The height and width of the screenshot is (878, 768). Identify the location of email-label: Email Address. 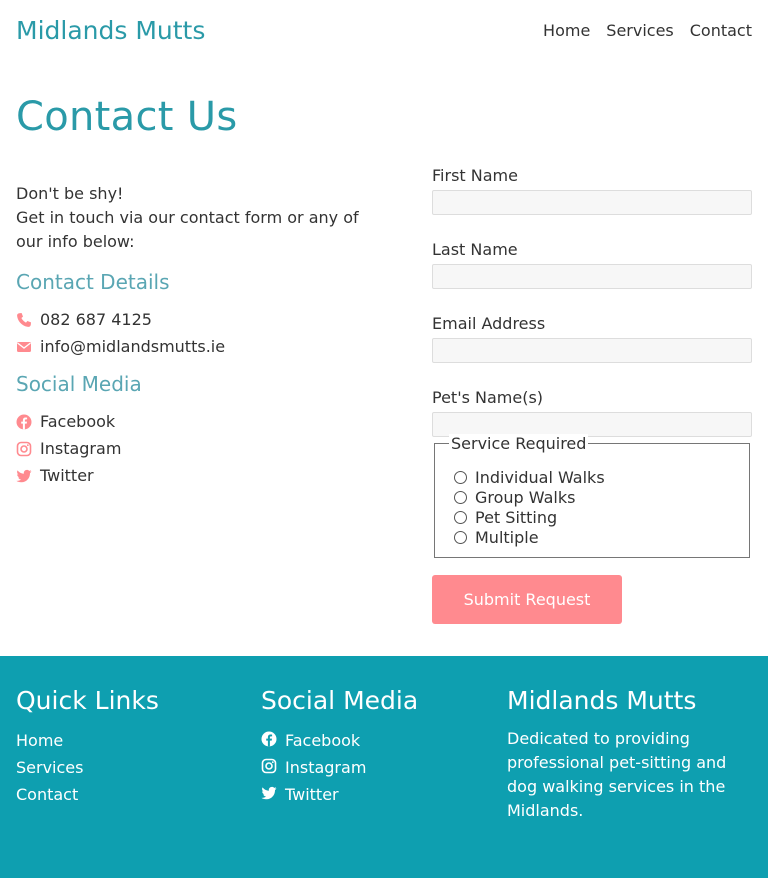
(489, 323).